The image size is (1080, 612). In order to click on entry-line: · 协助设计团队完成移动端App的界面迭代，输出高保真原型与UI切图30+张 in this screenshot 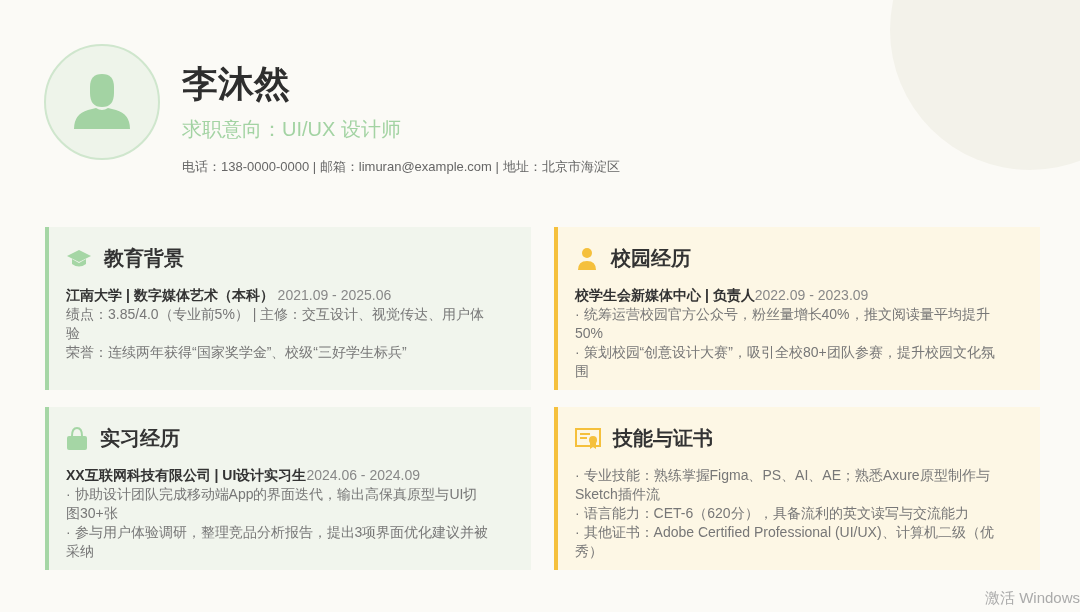, I will do `click(272, 504)`.